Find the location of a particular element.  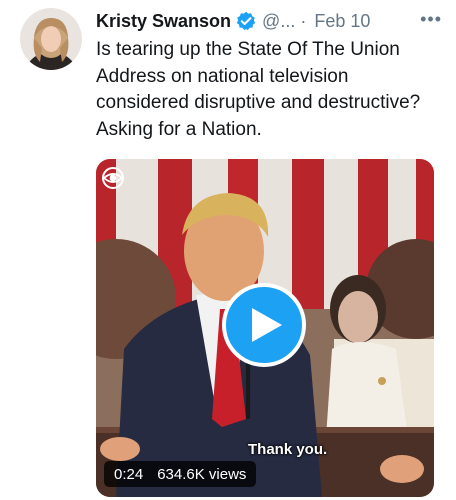

video-duration: 0:24 is located at coordinates (129, 474).